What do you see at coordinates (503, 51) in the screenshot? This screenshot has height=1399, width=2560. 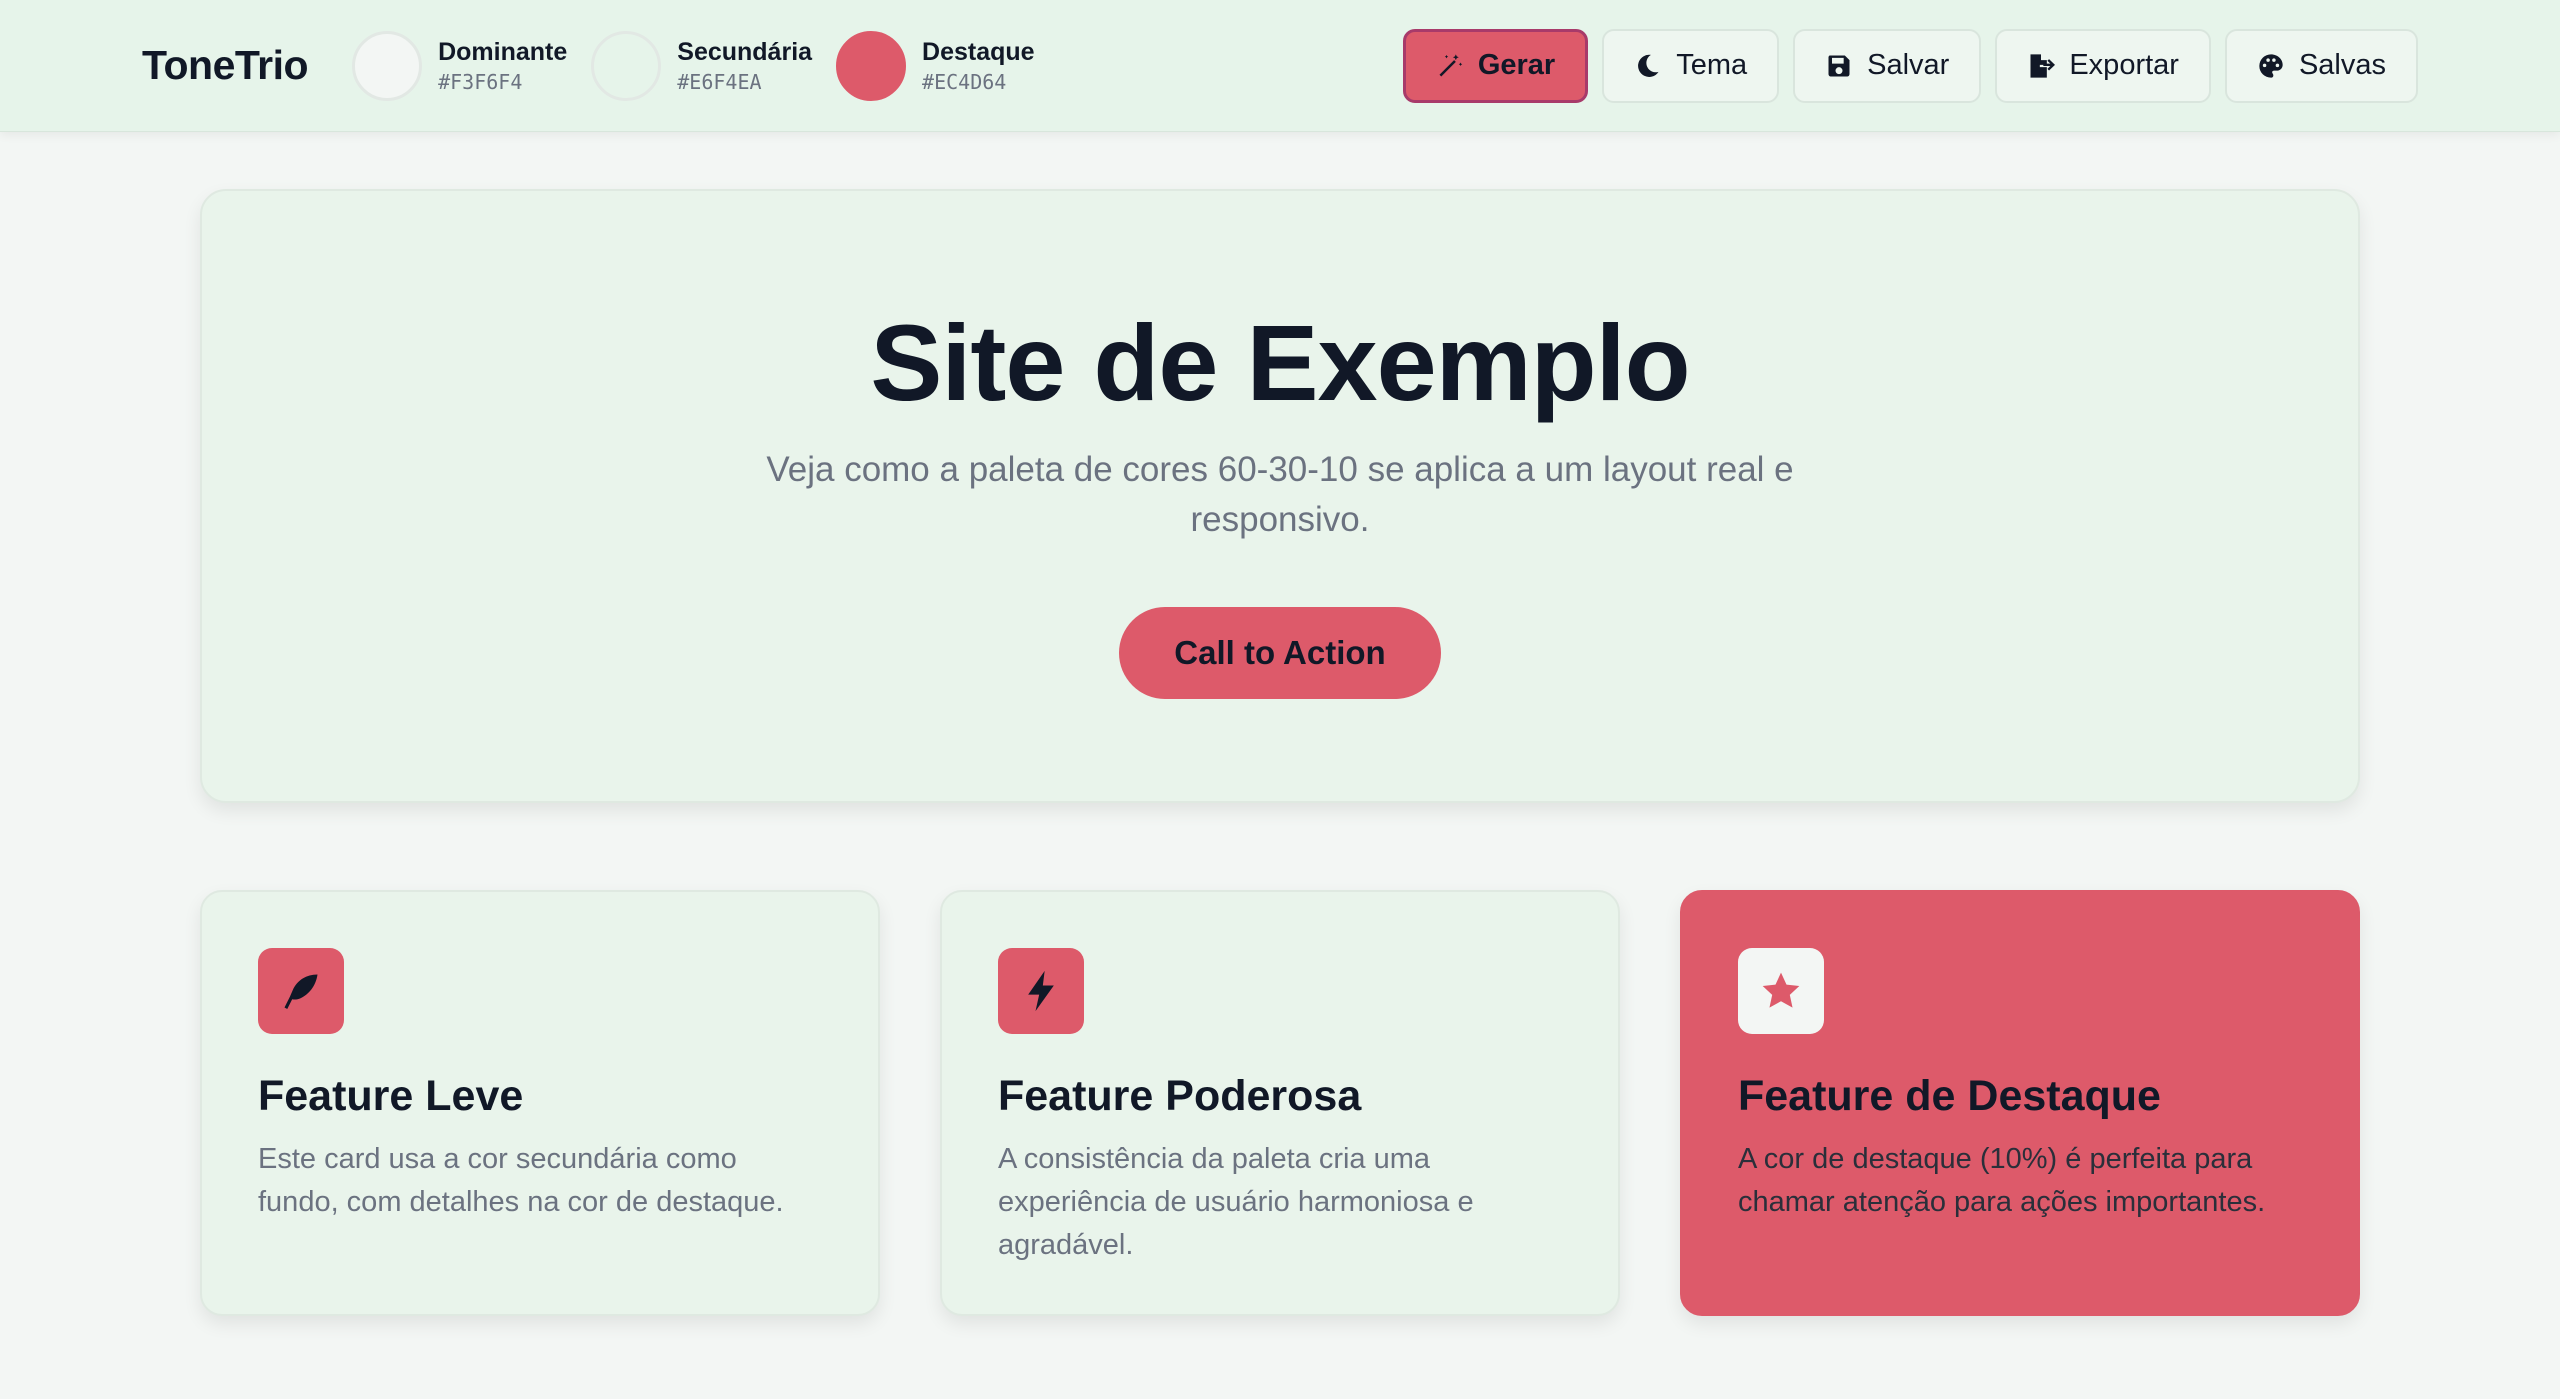 I see `swatch-dominant-name: Dominante` at bounding box center [503, 51].